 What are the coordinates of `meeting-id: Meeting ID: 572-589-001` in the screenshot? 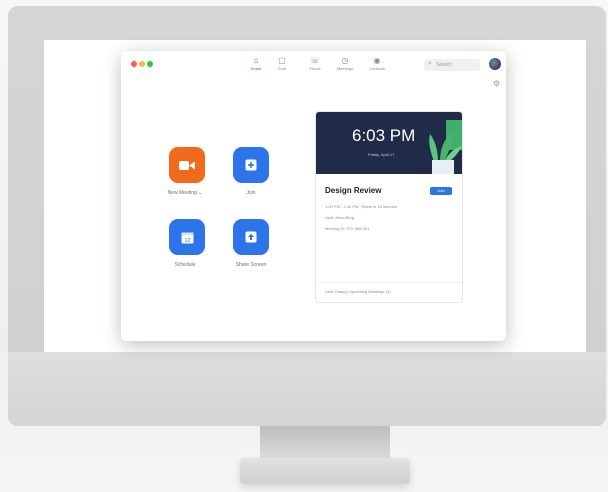 It's located at (347, 228).